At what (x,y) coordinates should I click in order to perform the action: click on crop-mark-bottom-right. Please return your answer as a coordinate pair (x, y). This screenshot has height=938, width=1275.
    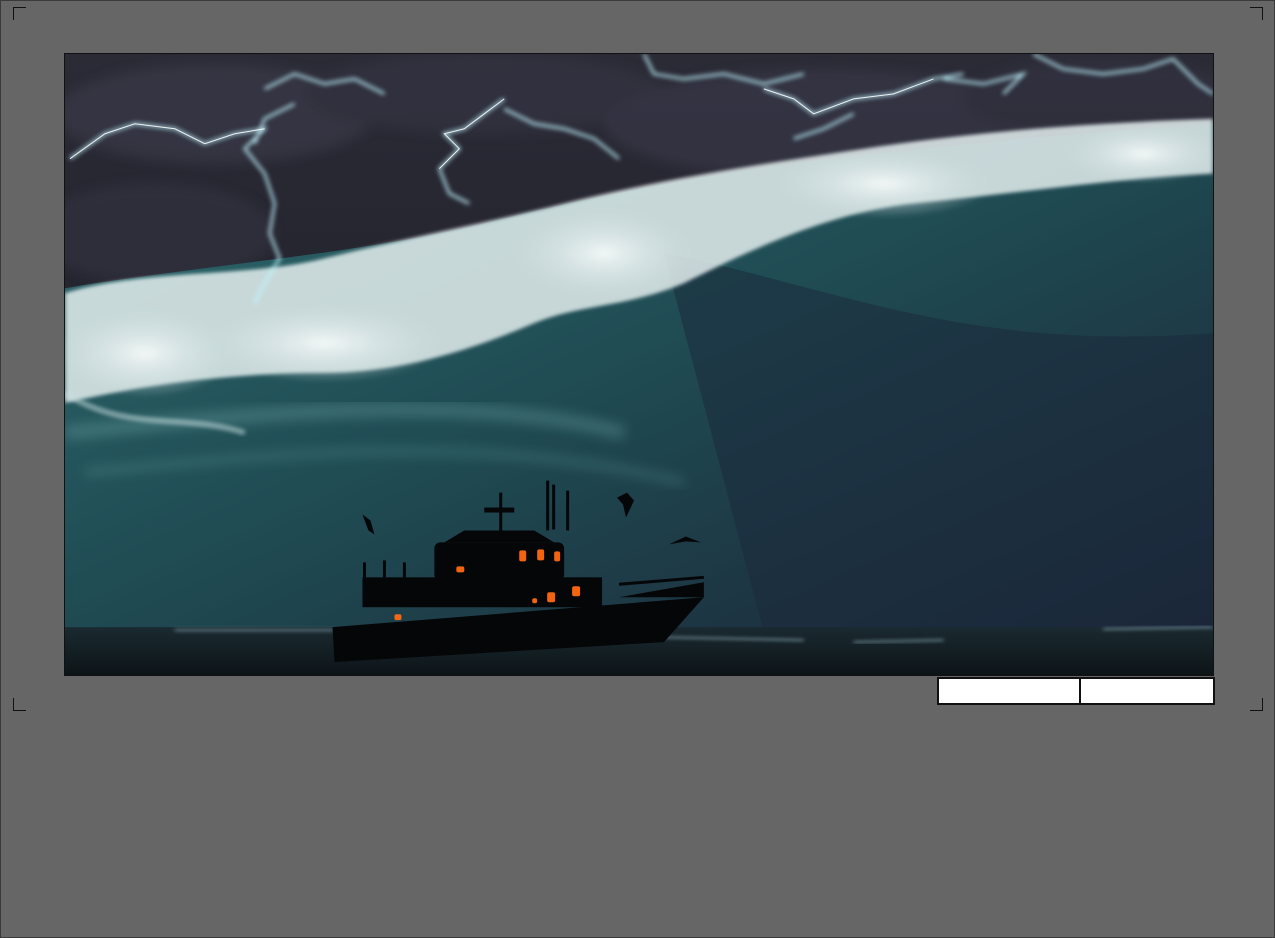
    Looking at the image, I should click on (1256, 704).